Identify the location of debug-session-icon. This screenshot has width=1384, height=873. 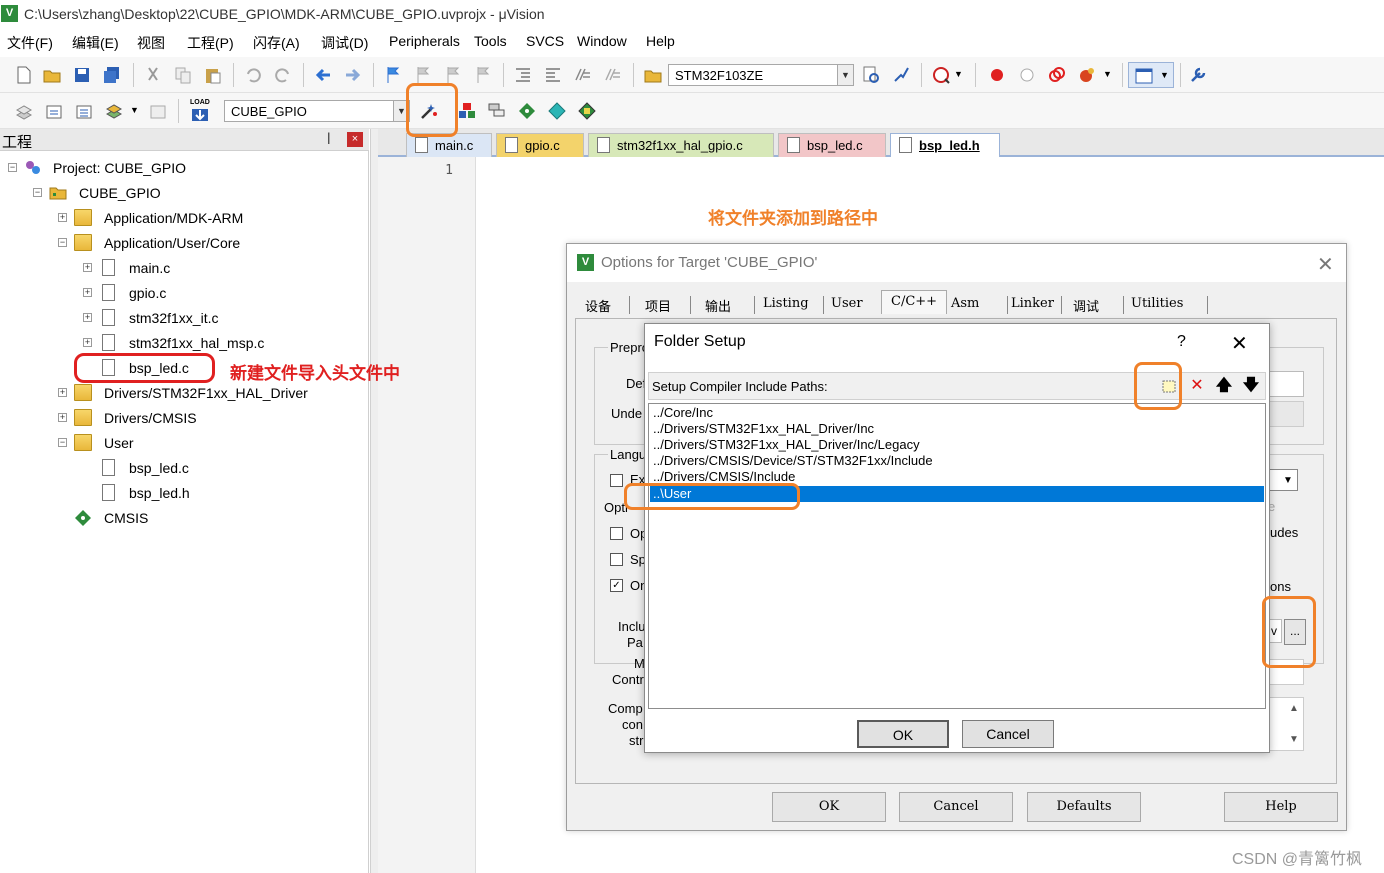
(941, 75).